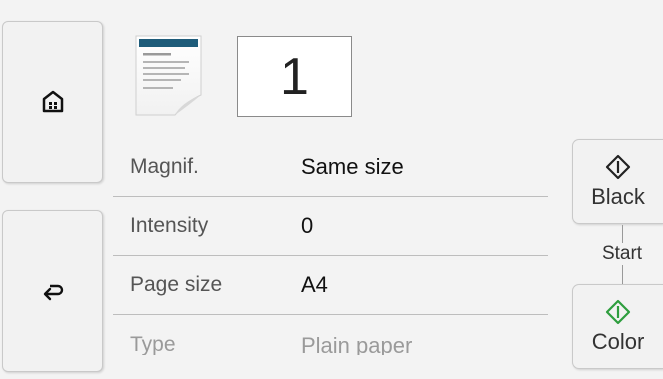 This screenshot has width=663, height=379. Describe the element at coordinates (153, 344) in the screenshot. I see `setting-label: Type` at that location.